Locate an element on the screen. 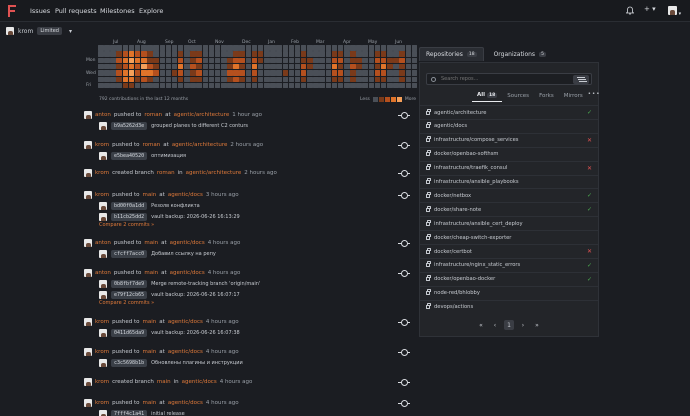 The image size is (690, 416). compare-link: Compare 2 commits » is located at coordinates (257, 226).